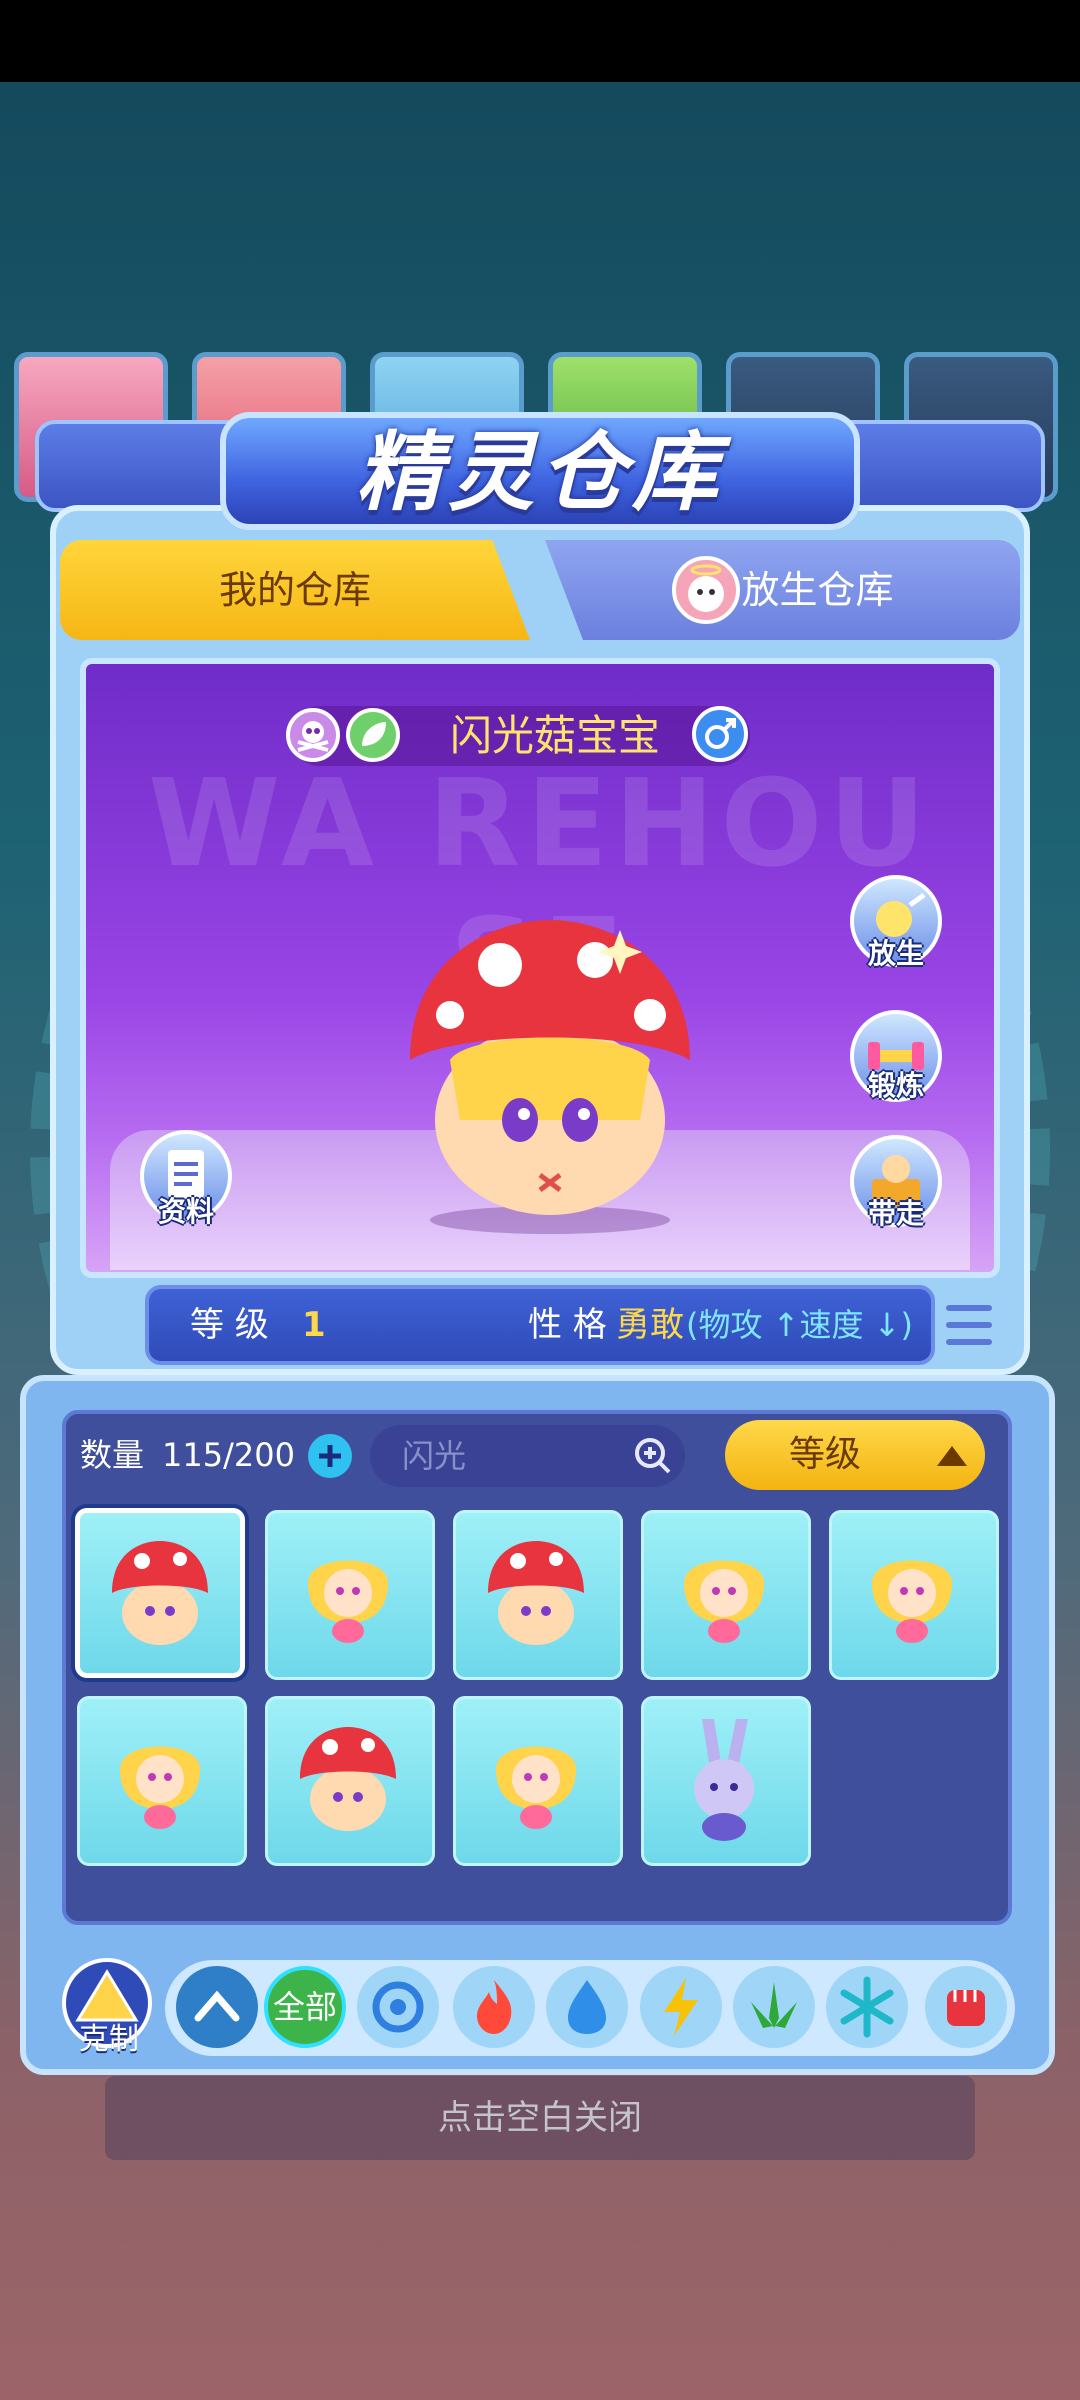 Image resolution: width=1080 pixels, height=2400 pixels. What do you see at coordinates (185, 1211) in the screenshot?
I see `profile-label: 资料` at bounding box center [185, 1211].